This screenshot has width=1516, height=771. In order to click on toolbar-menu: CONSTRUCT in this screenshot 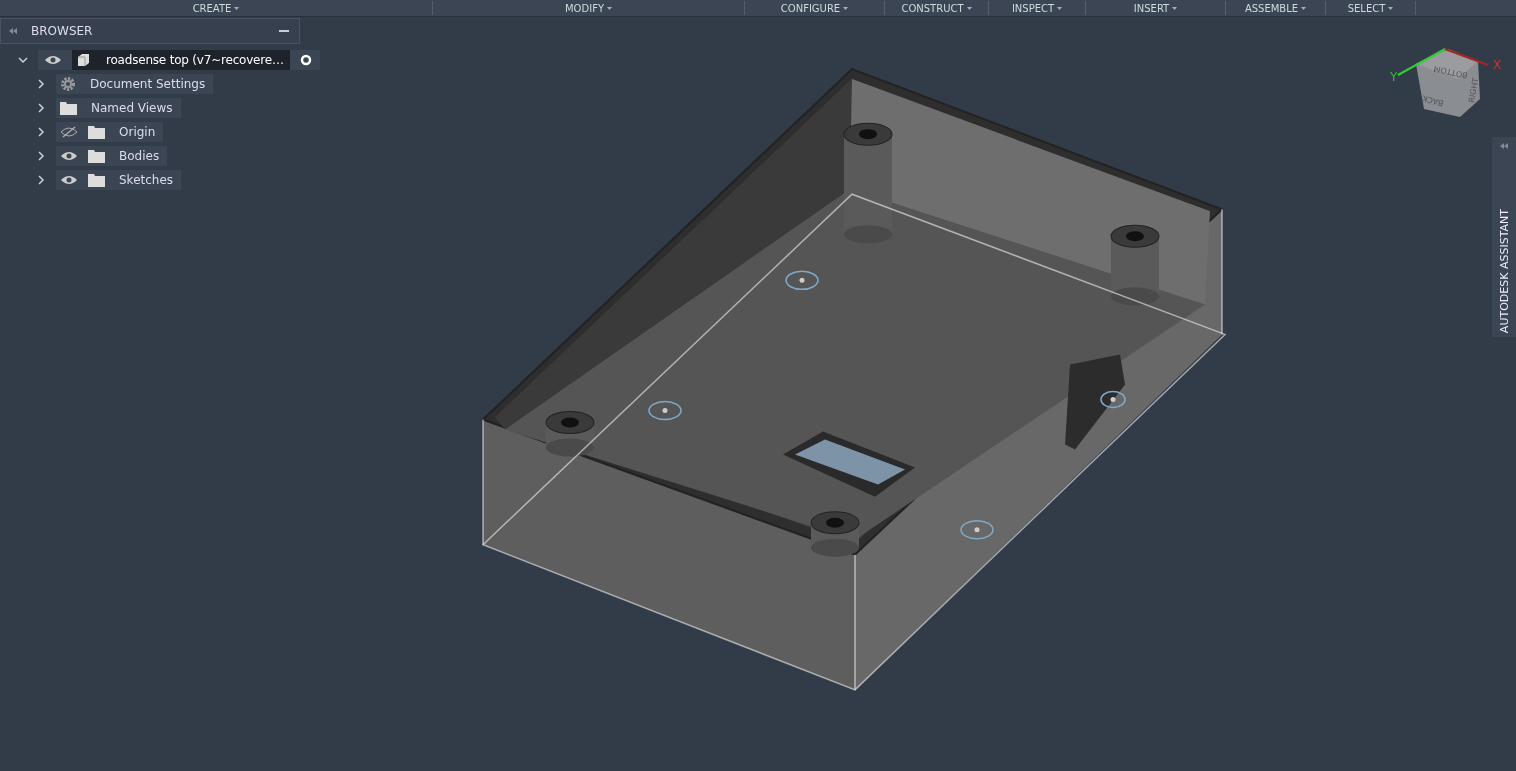, I will do `click(937, 8)`.